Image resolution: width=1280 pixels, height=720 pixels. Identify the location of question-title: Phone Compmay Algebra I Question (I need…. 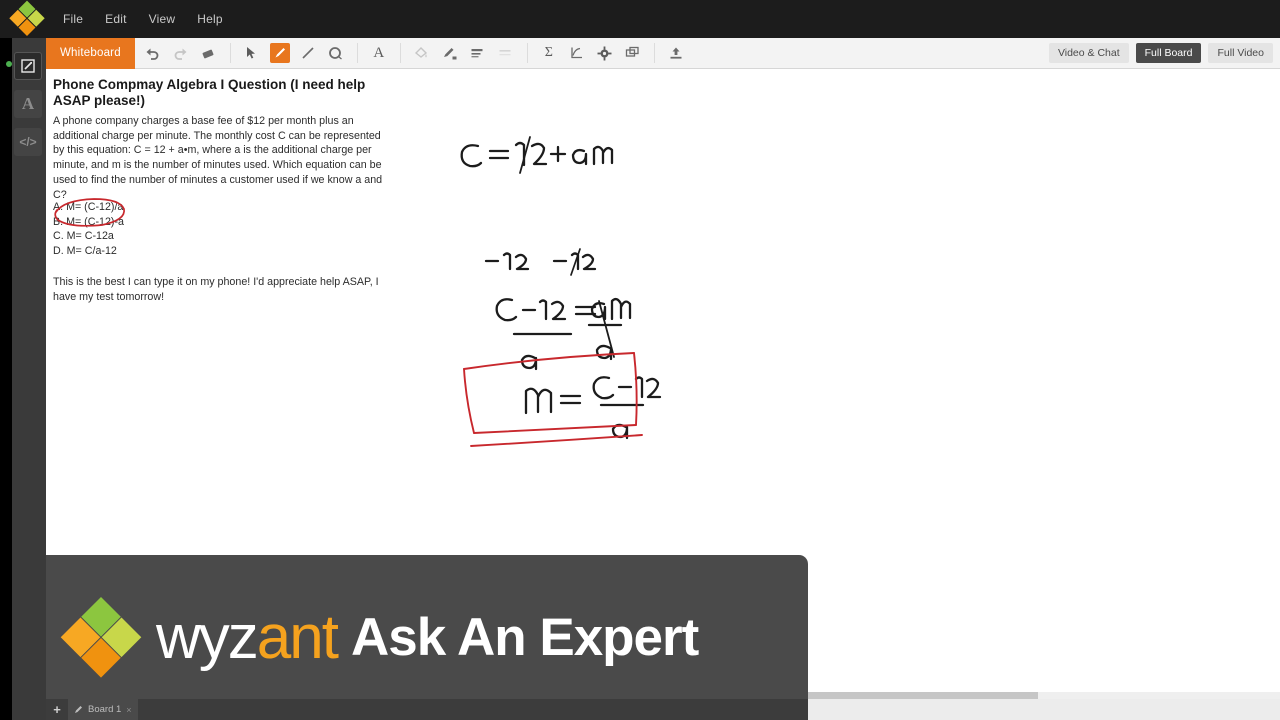
(209, 92).